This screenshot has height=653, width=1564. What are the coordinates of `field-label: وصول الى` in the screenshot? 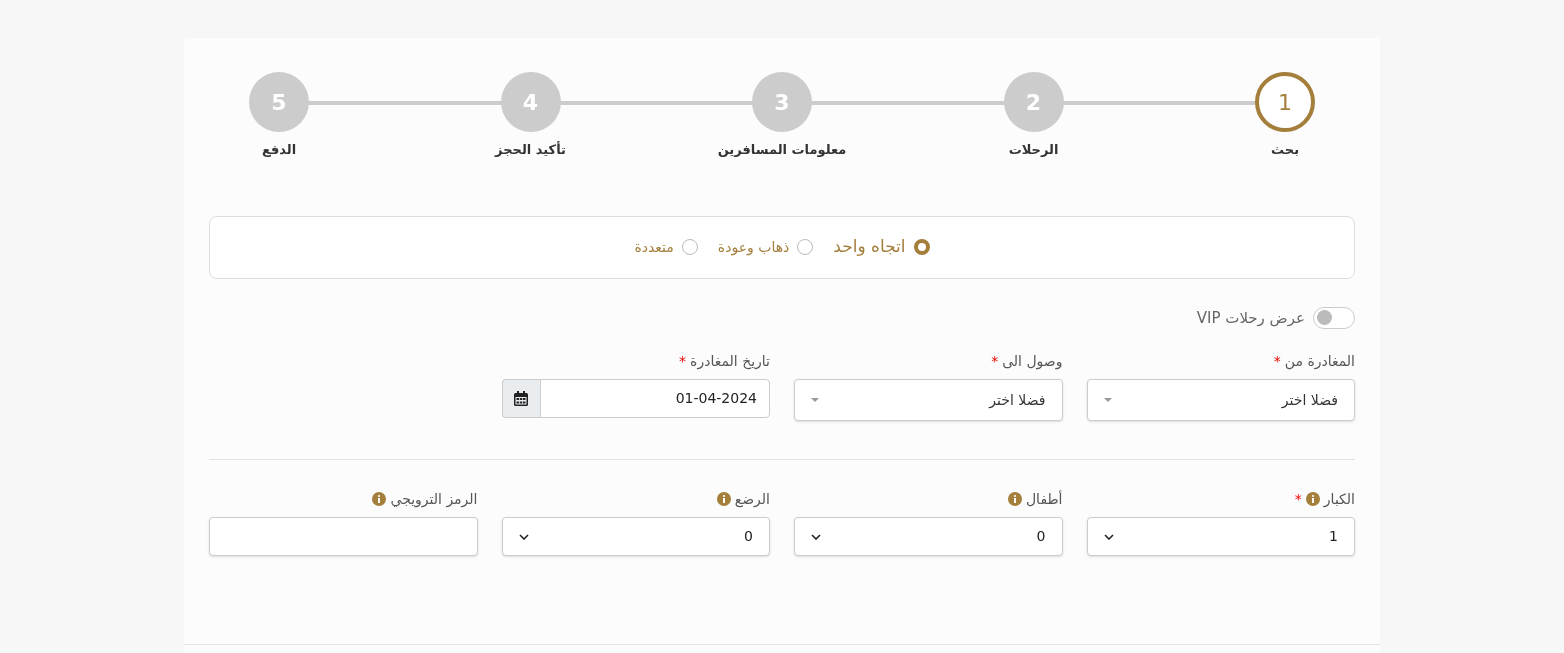 It's located at (1032, 361).